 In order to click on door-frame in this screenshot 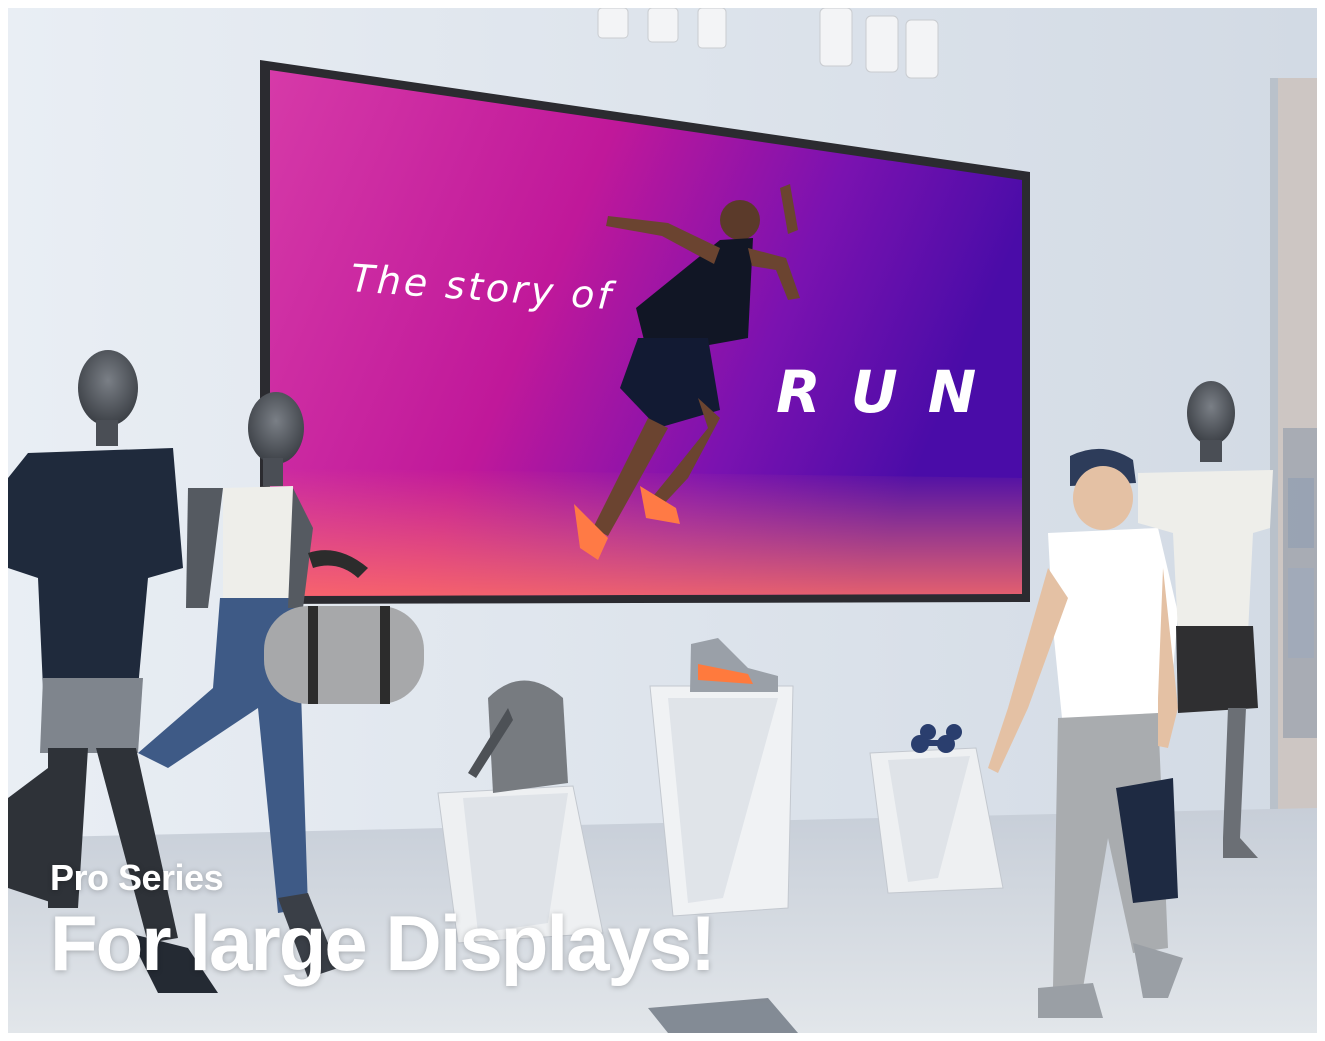, I will do `click(1274, 458)`.